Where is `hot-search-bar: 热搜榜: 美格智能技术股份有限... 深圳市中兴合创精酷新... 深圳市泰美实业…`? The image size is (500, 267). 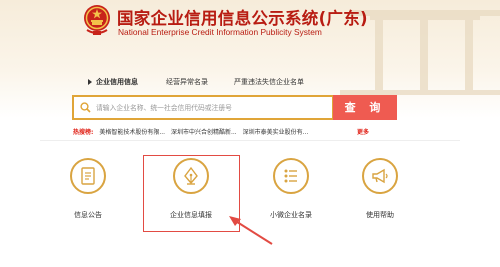 hot-search-bar: 热搜榜: 美格智能技术股份有限... 深圳市中兴合创精酷新... 深圳市泰美实业… is located at coordinates (190, 132).